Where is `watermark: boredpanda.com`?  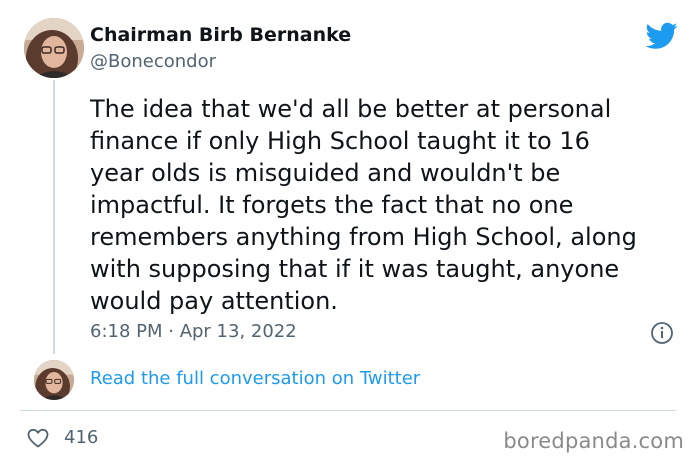
watermark: boredpanda.com is located at coordinates (593, 441).